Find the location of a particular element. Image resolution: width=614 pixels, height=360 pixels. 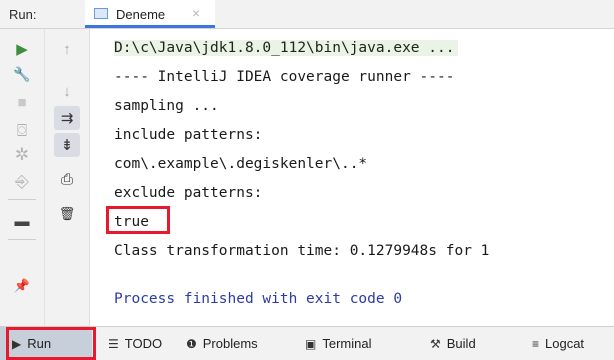

bottom-tab-problems: ❶ Problems is located at coordinates (222, 343).